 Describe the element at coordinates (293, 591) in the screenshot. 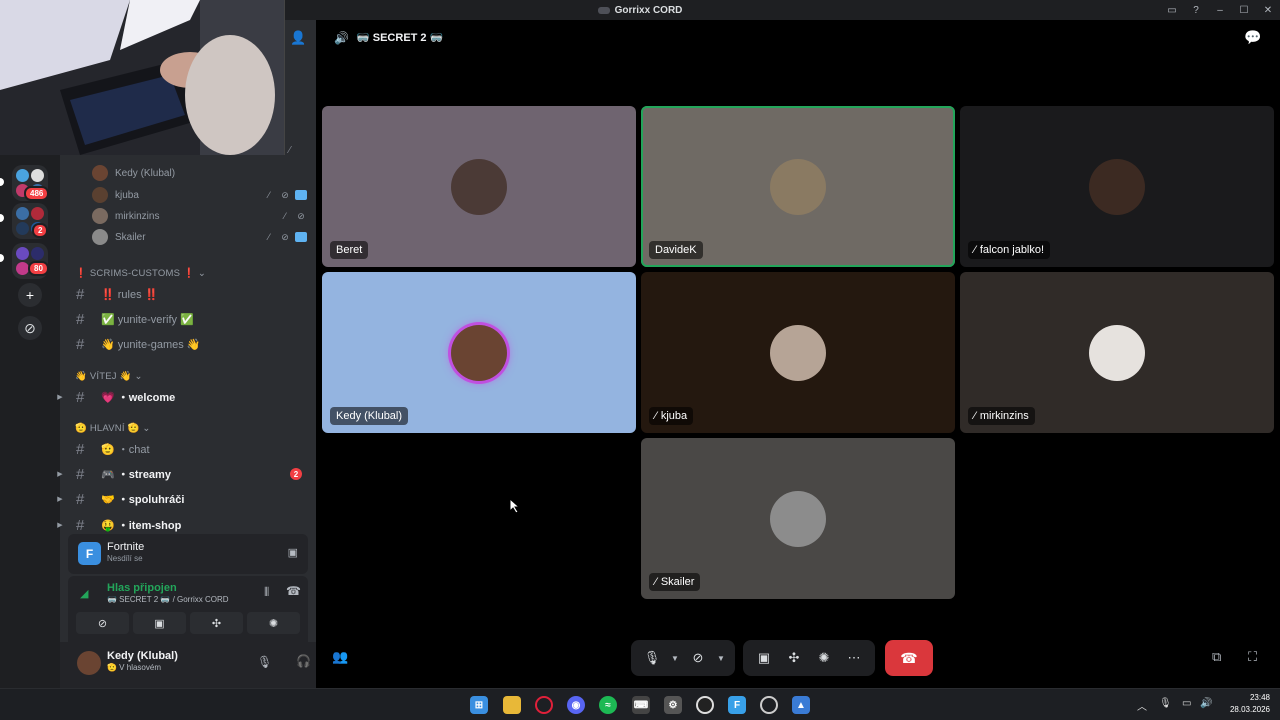

I see `disconnect-icon: ☎` at that location.